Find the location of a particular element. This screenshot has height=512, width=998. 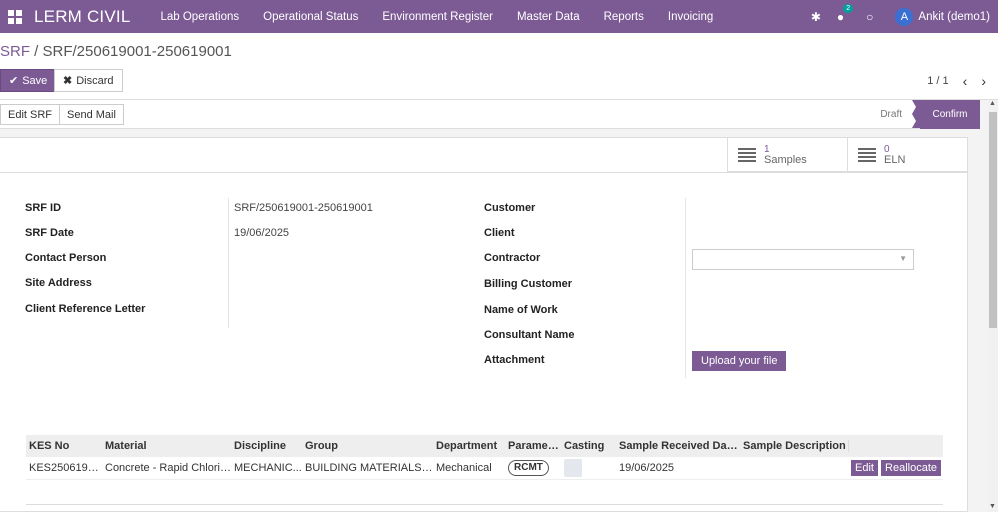

discard-button: ✖ Discard is located at coordinates (88, 80).